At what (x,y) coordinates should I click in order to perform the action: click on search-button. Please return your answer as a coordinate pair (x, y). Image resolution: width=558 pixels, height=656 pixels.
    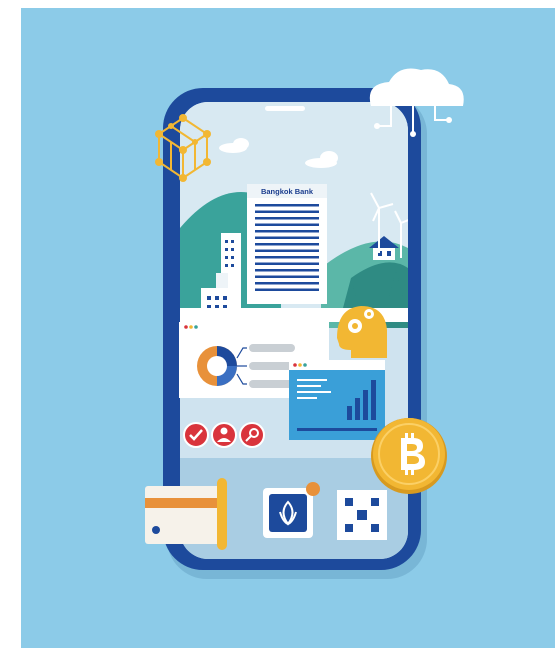
    Looking at the image, I should click on (252, 435).